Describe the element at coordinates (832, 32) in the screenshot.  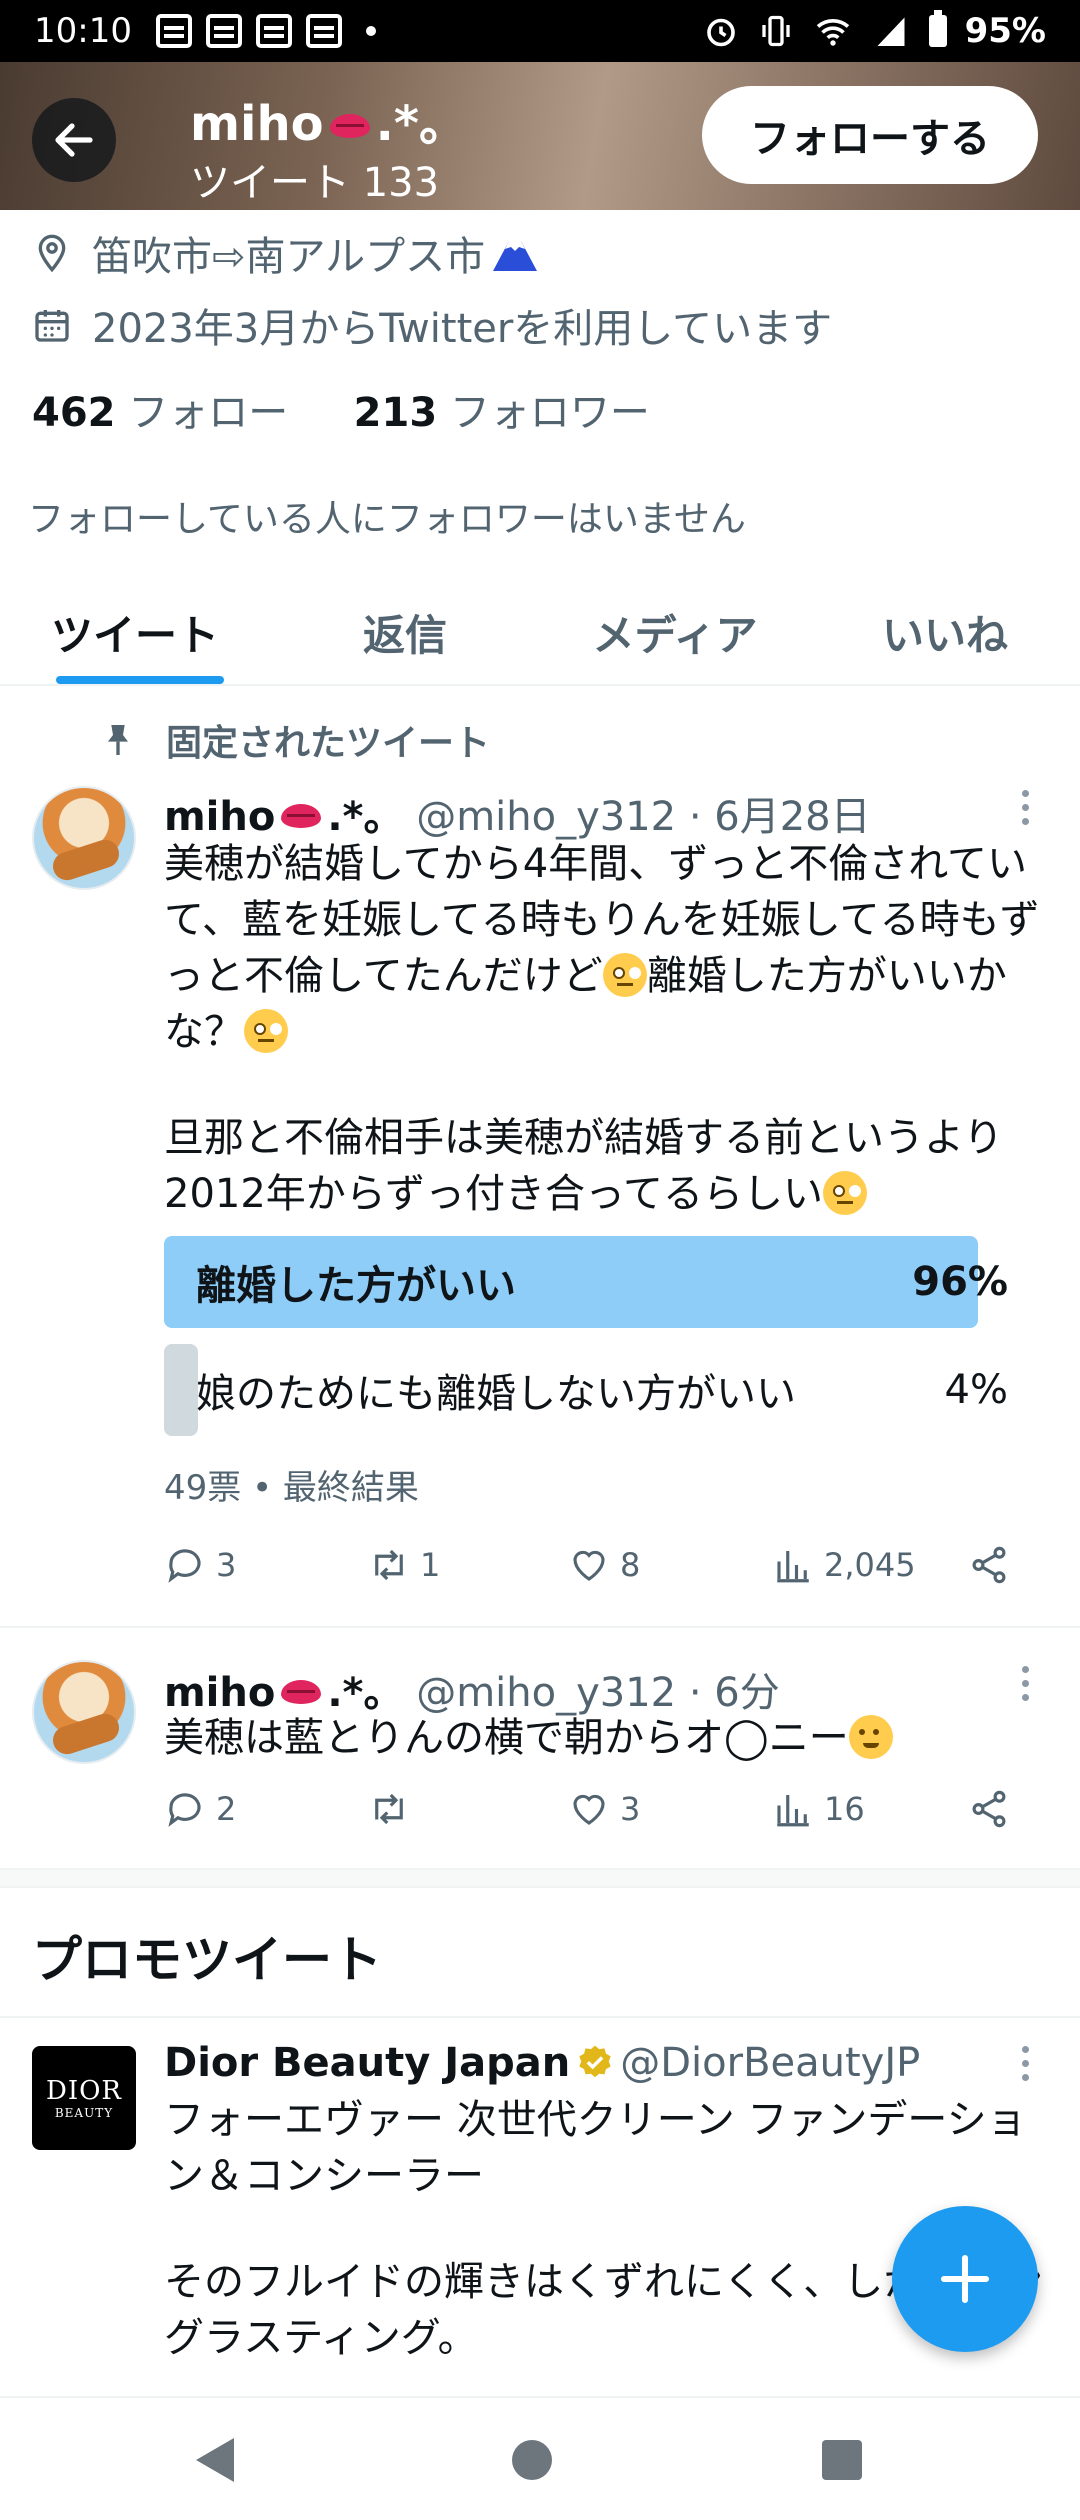
I see `wifi-icon` at that location.